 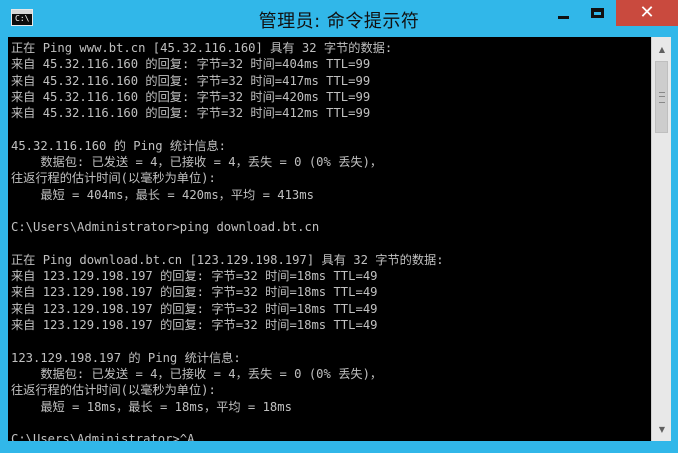 What do you see at coordinates (339, 18) in the screenshot?
I see `title-bar: C:\ 管理员: 命令提示符 ✕` at bounding box center [339, 18].